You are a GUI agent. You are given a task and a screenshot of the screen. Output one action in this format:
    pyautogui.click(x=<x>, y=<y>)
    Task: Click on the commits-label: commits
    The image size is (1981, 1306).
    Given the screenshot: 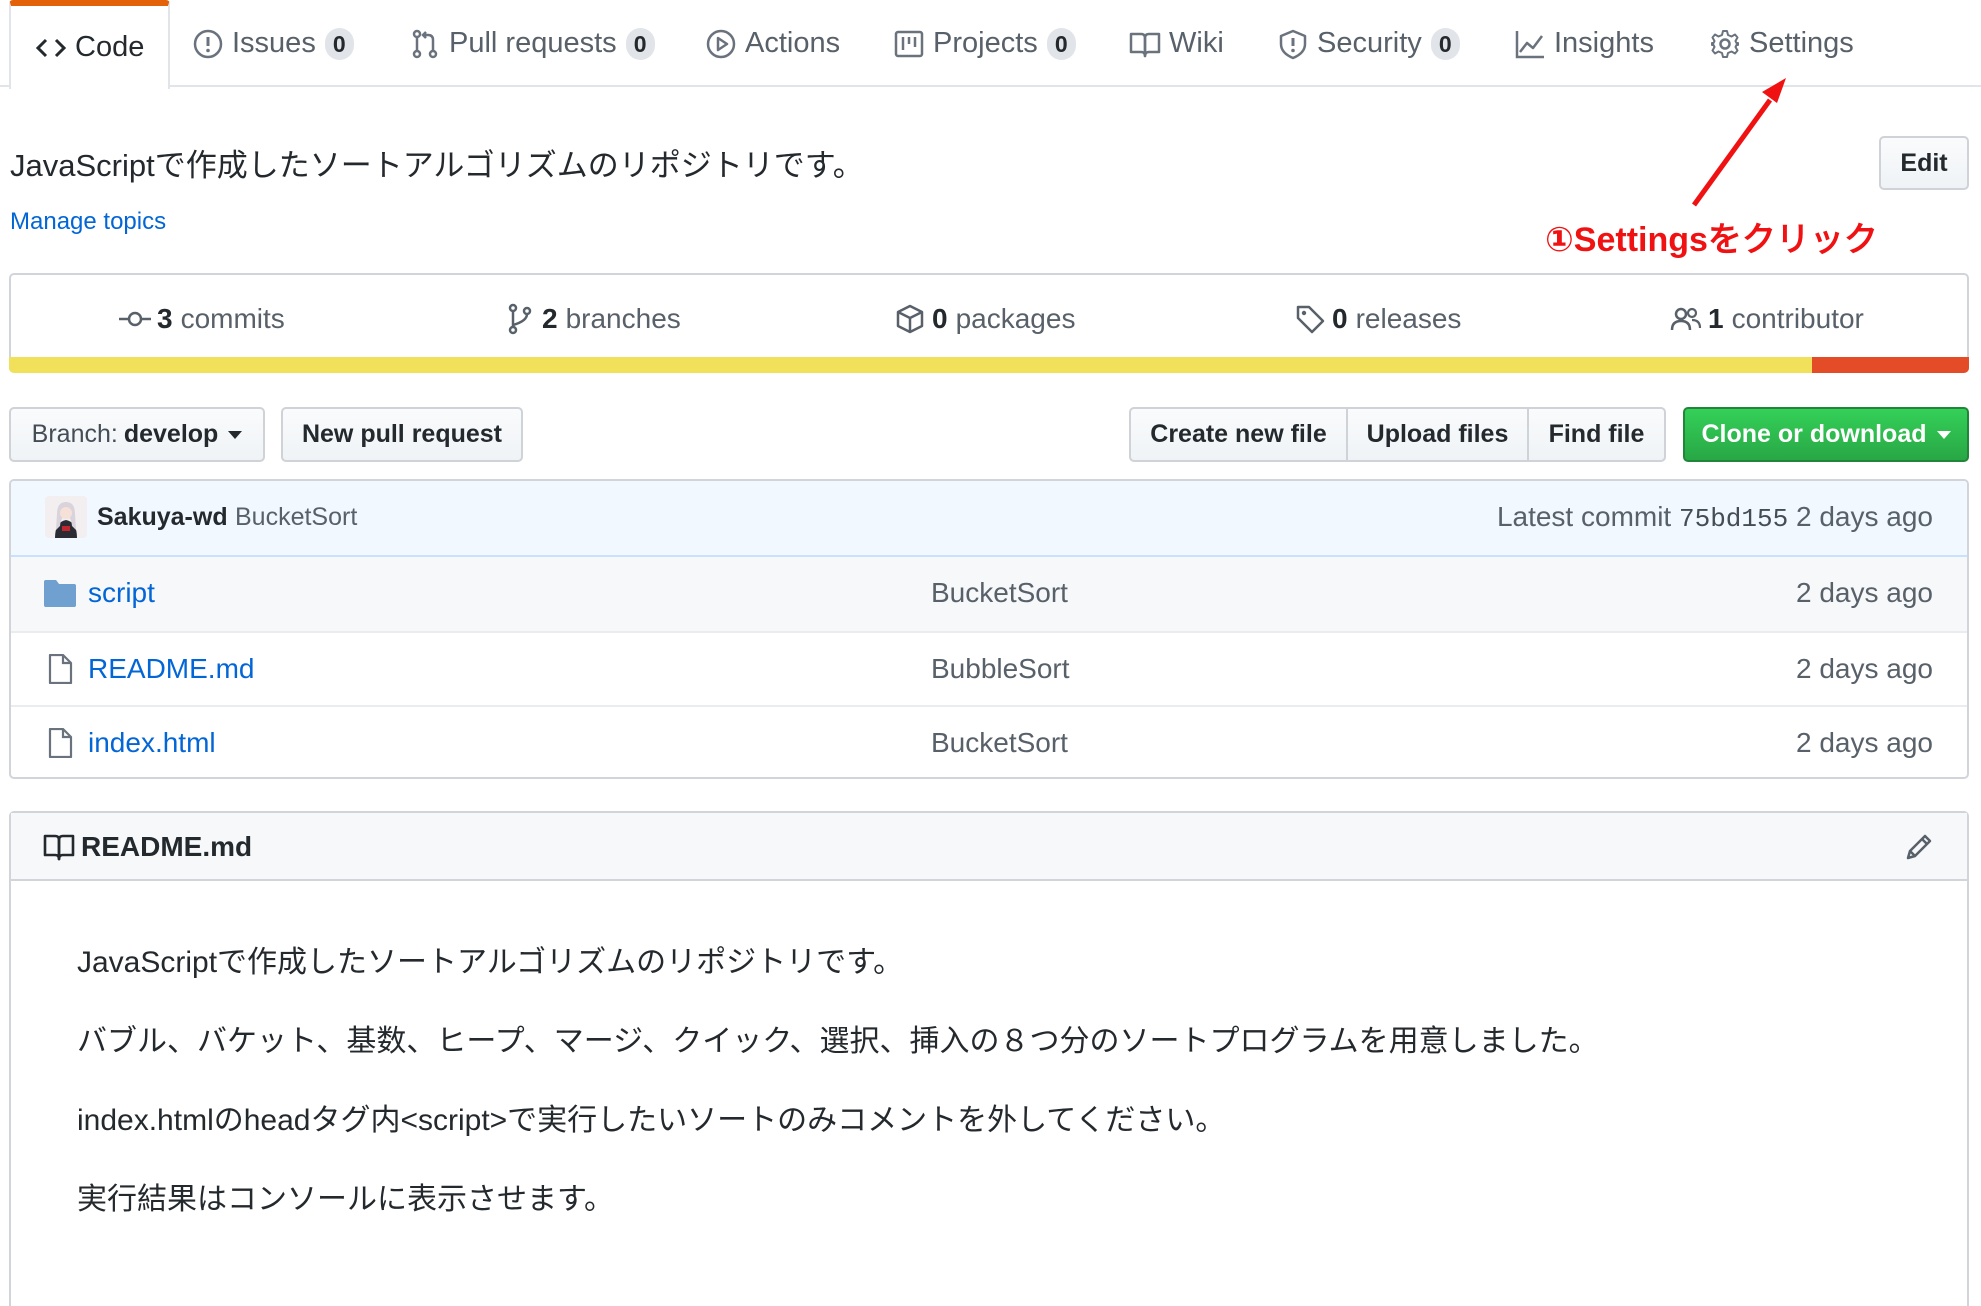 What is the action you would take?
    pyautogui.click(x=232, y=318)
    